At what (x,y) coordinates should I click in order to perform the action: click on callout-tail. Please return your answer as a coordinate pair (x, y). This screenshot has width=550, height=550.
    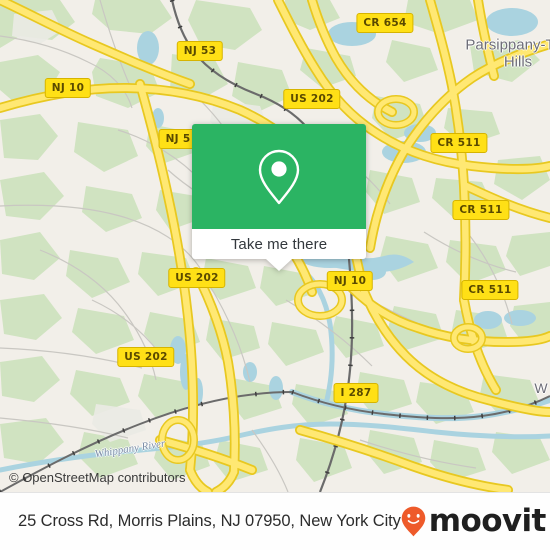
    Looking at the image, I should click on (279, 265).